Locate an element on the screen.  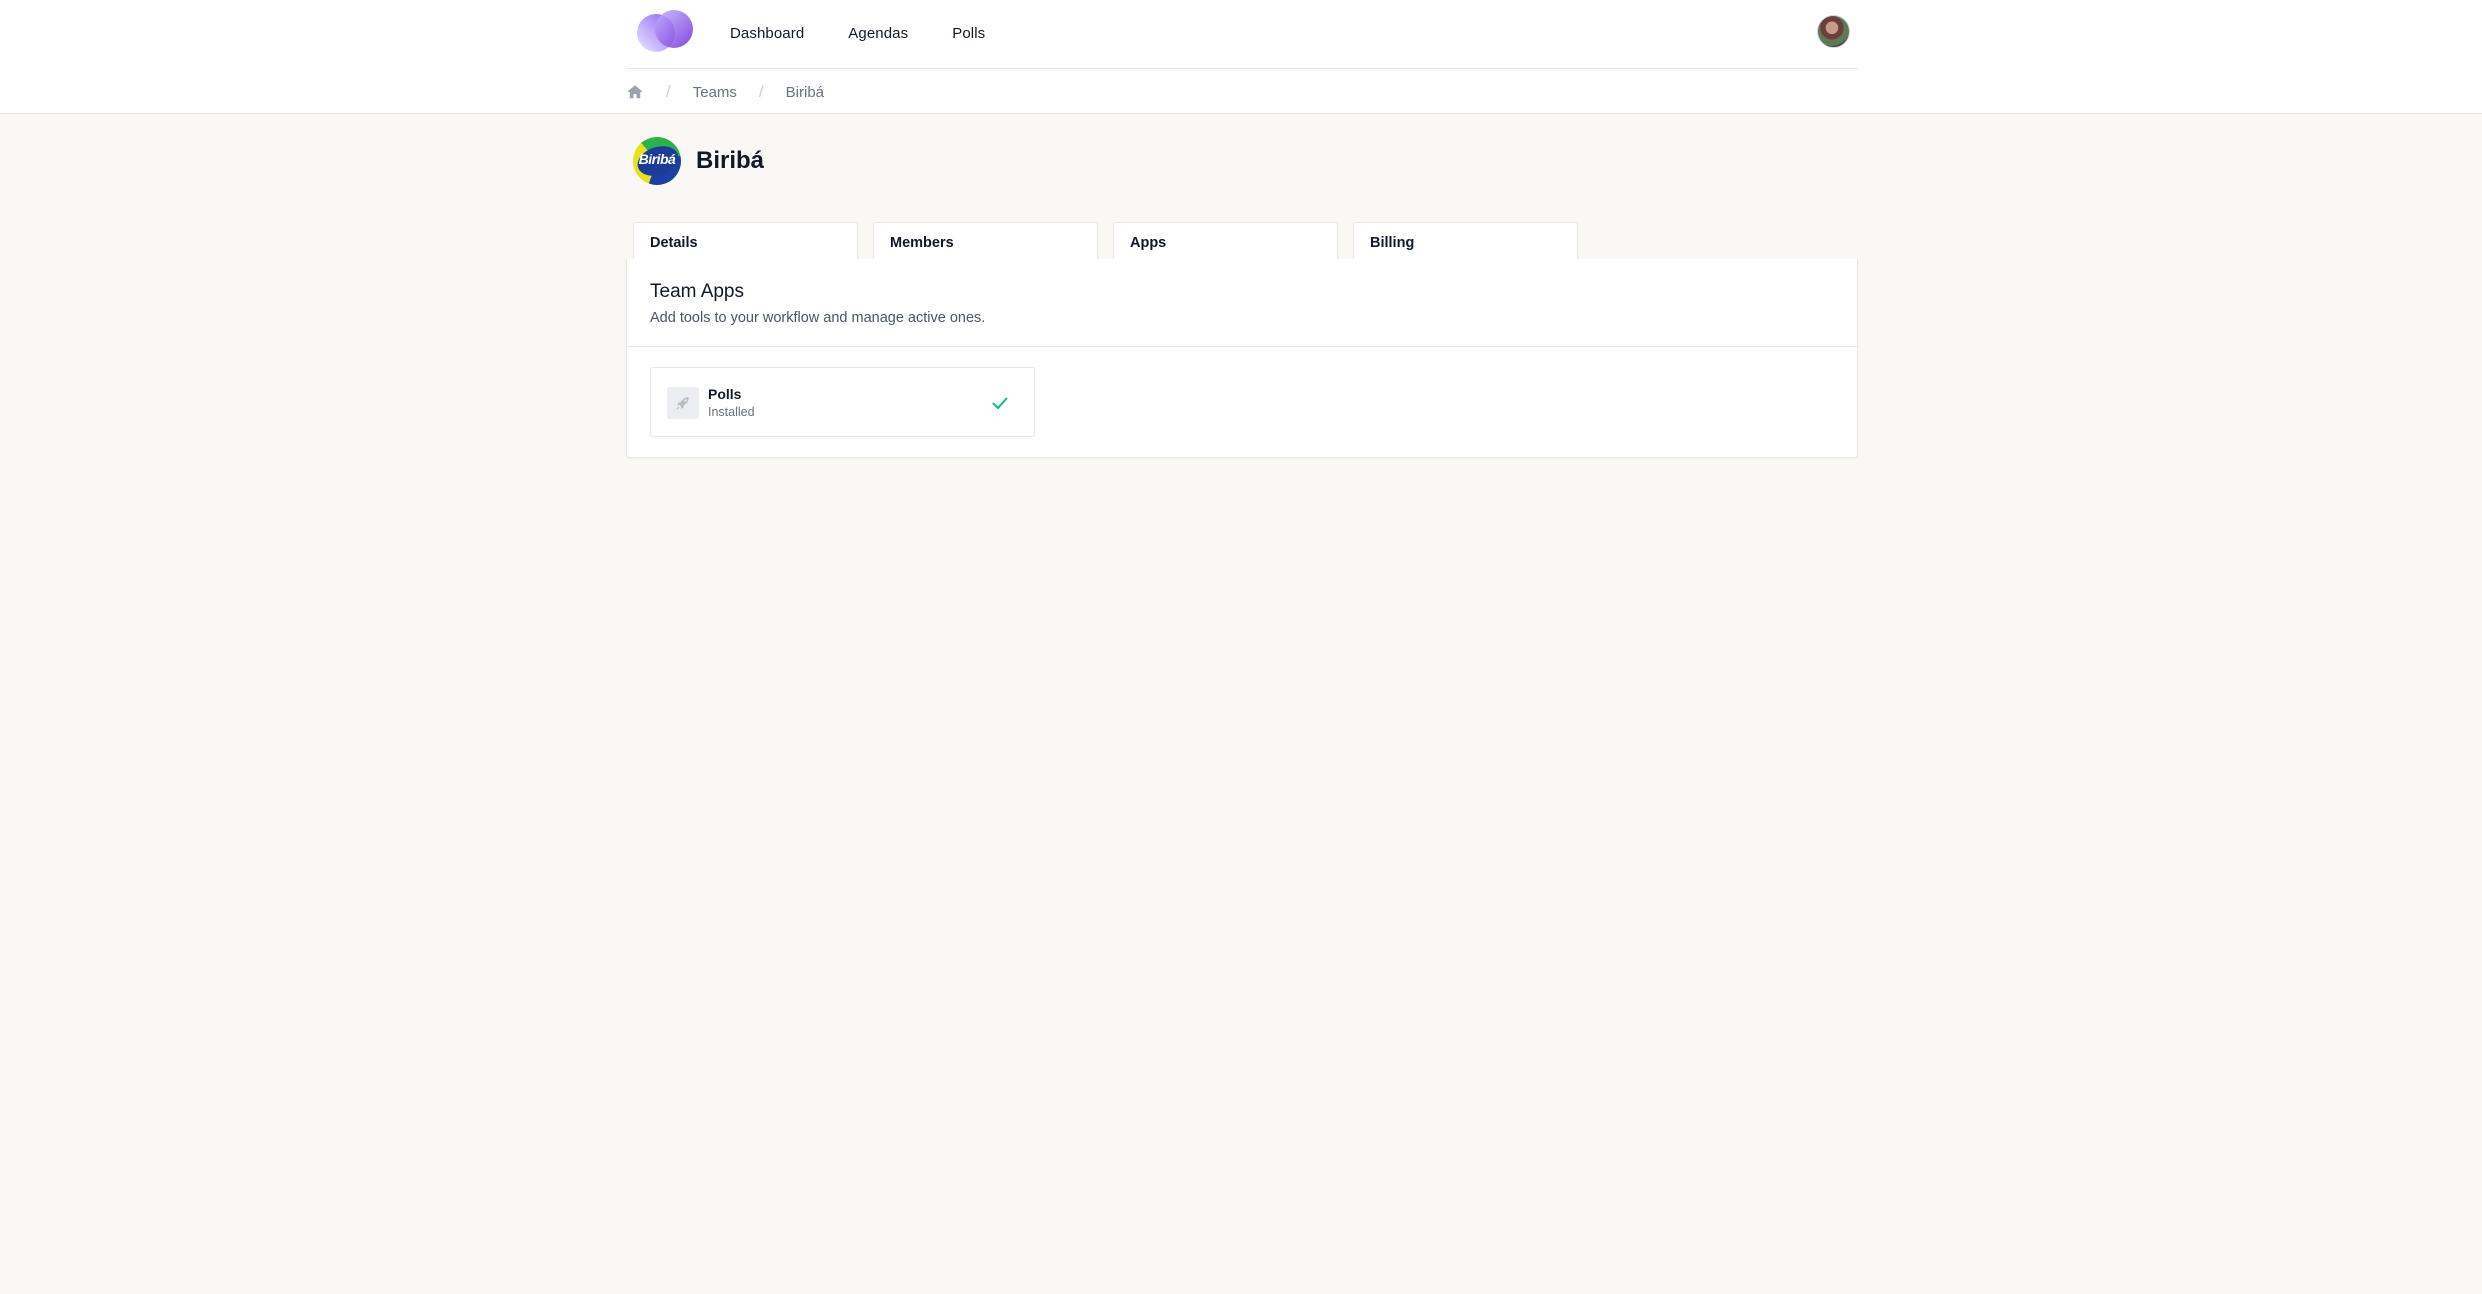
app-status: Installed is located at coordinates (731, 412).